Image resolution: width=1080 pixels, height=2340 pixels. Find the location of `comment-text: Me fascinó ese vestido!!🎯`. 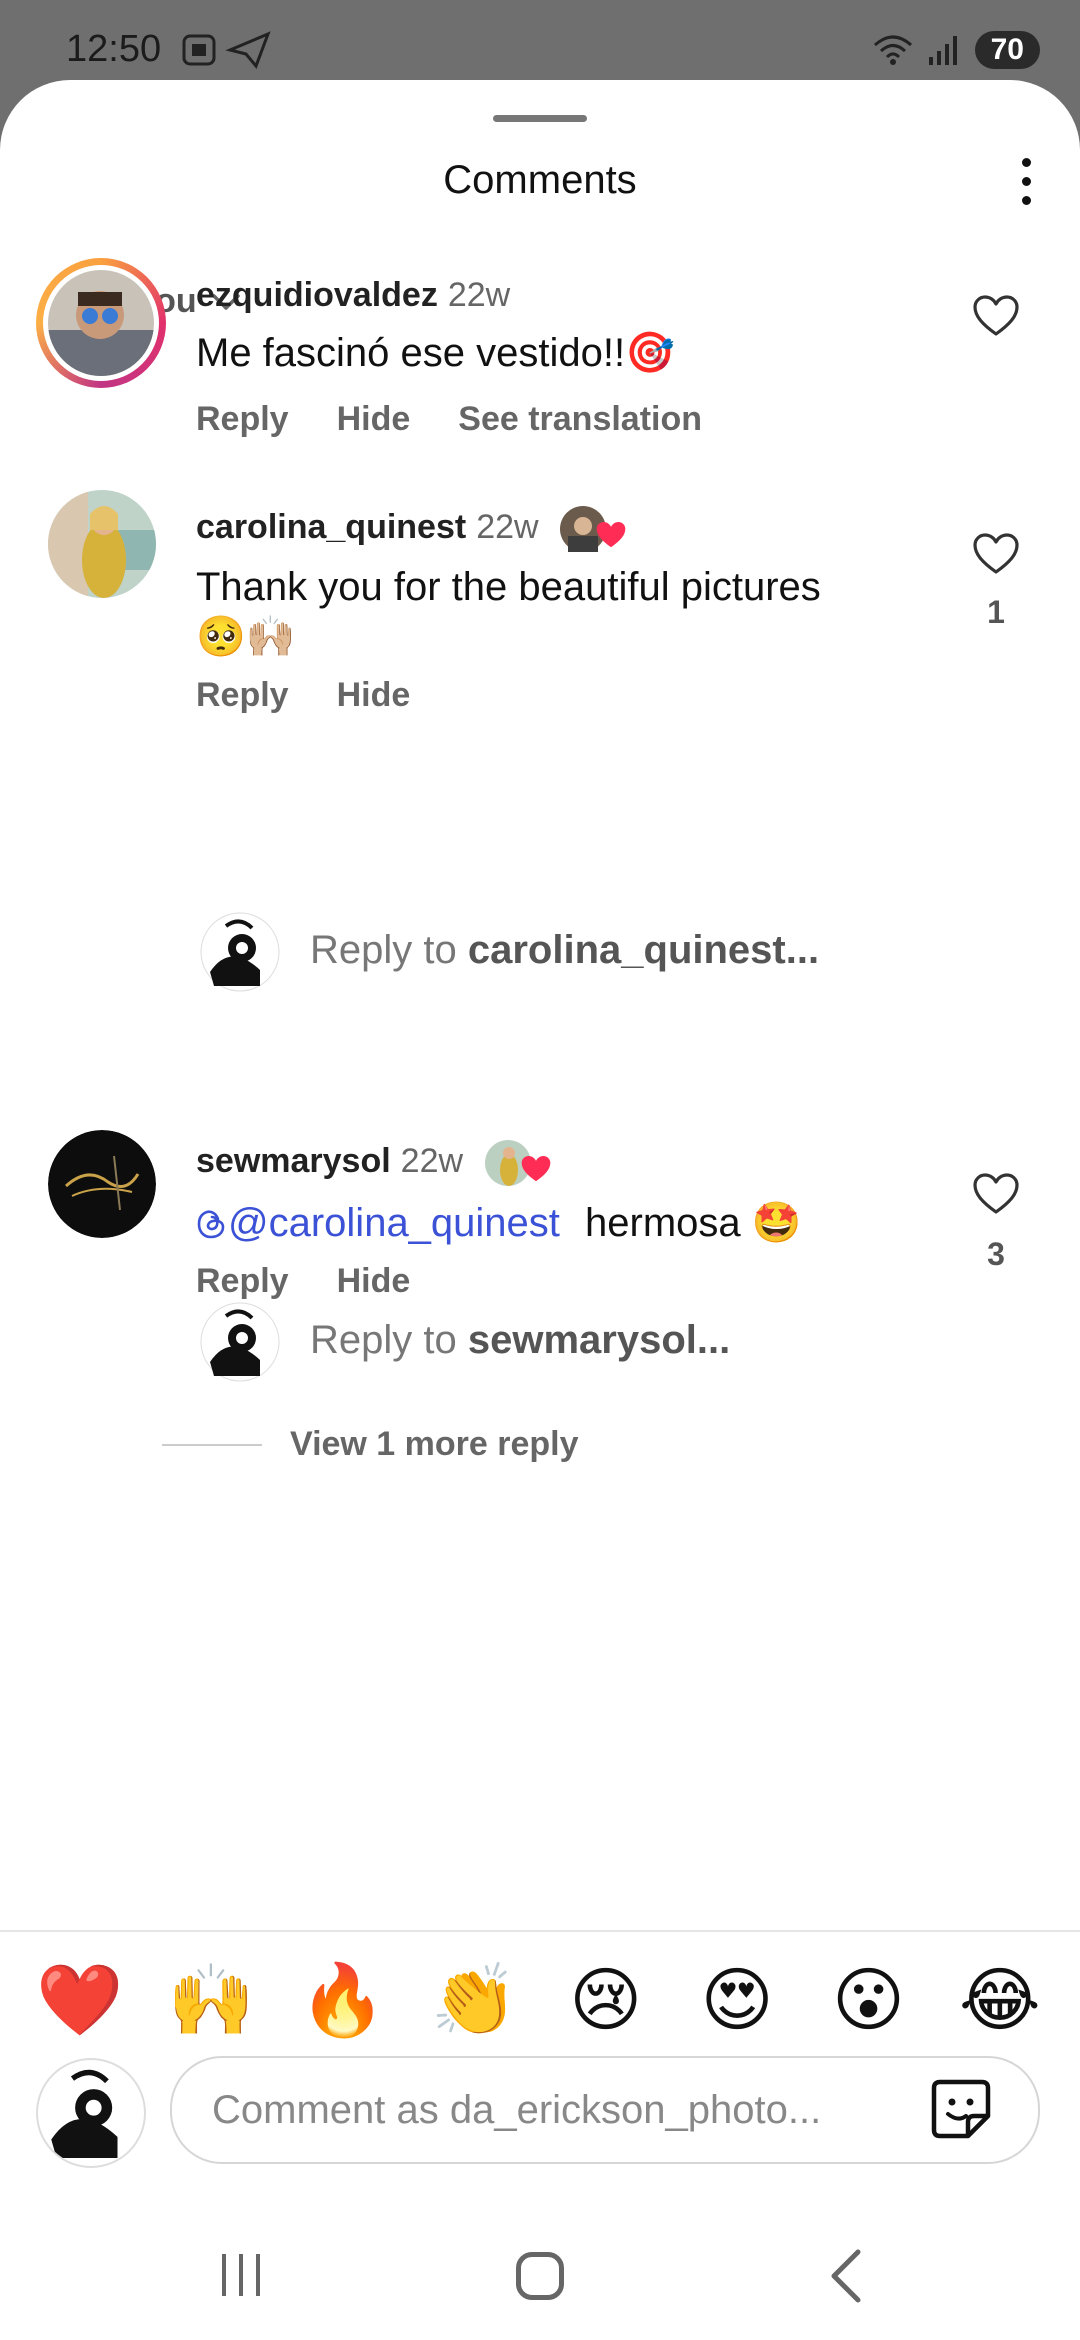

comment-text: Me fascinó ese vestido!!🎯 is located at coordinates (435, 353).